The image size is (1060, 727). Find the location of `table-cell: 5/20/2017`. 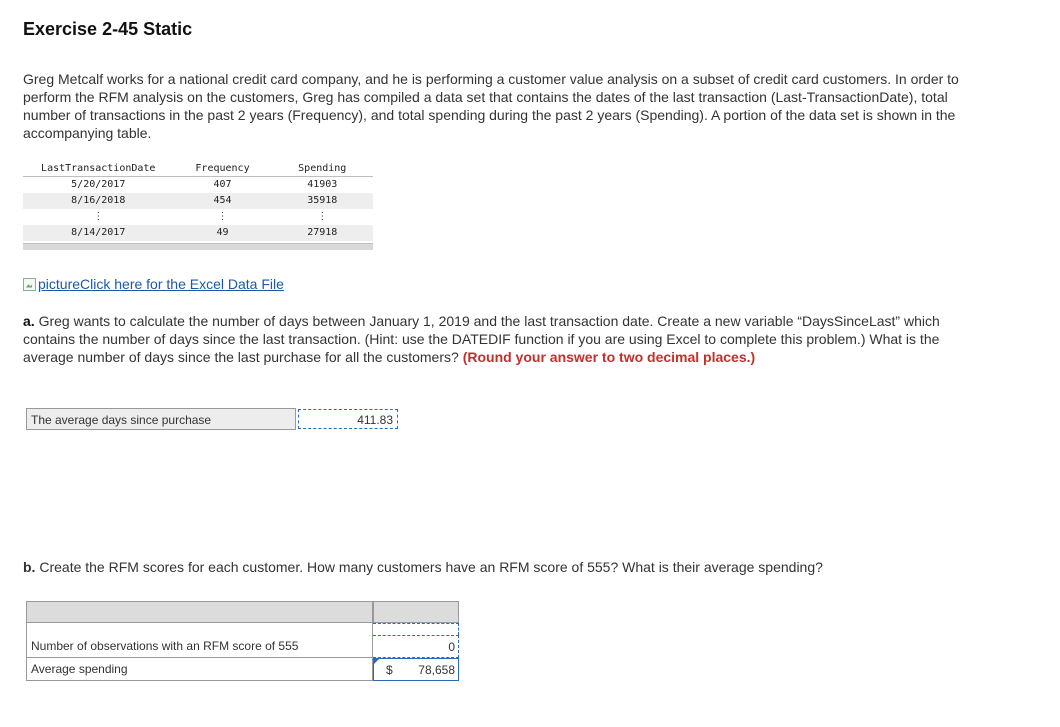

table-cell: 5/20/2017 is located at coordinates (98, 184).